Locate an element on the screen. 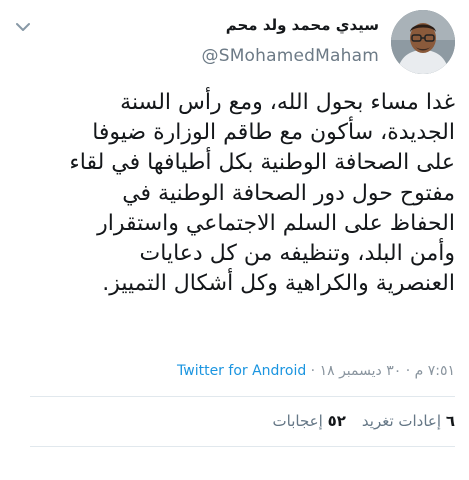 This screenshot has width=469, height=480. likes-label: إعجابات is located at coordinates (297, 421).